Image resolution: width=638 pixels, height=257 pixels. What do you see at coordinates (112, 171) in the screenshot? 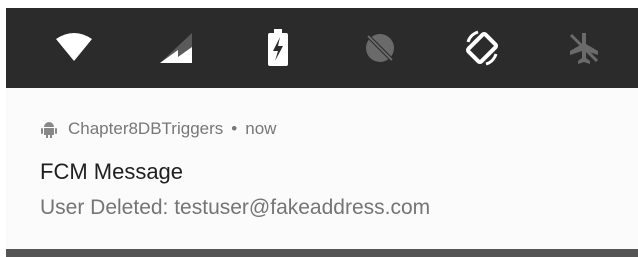
I see `notification-title: FCM Message` at bounding box center [112, 171].